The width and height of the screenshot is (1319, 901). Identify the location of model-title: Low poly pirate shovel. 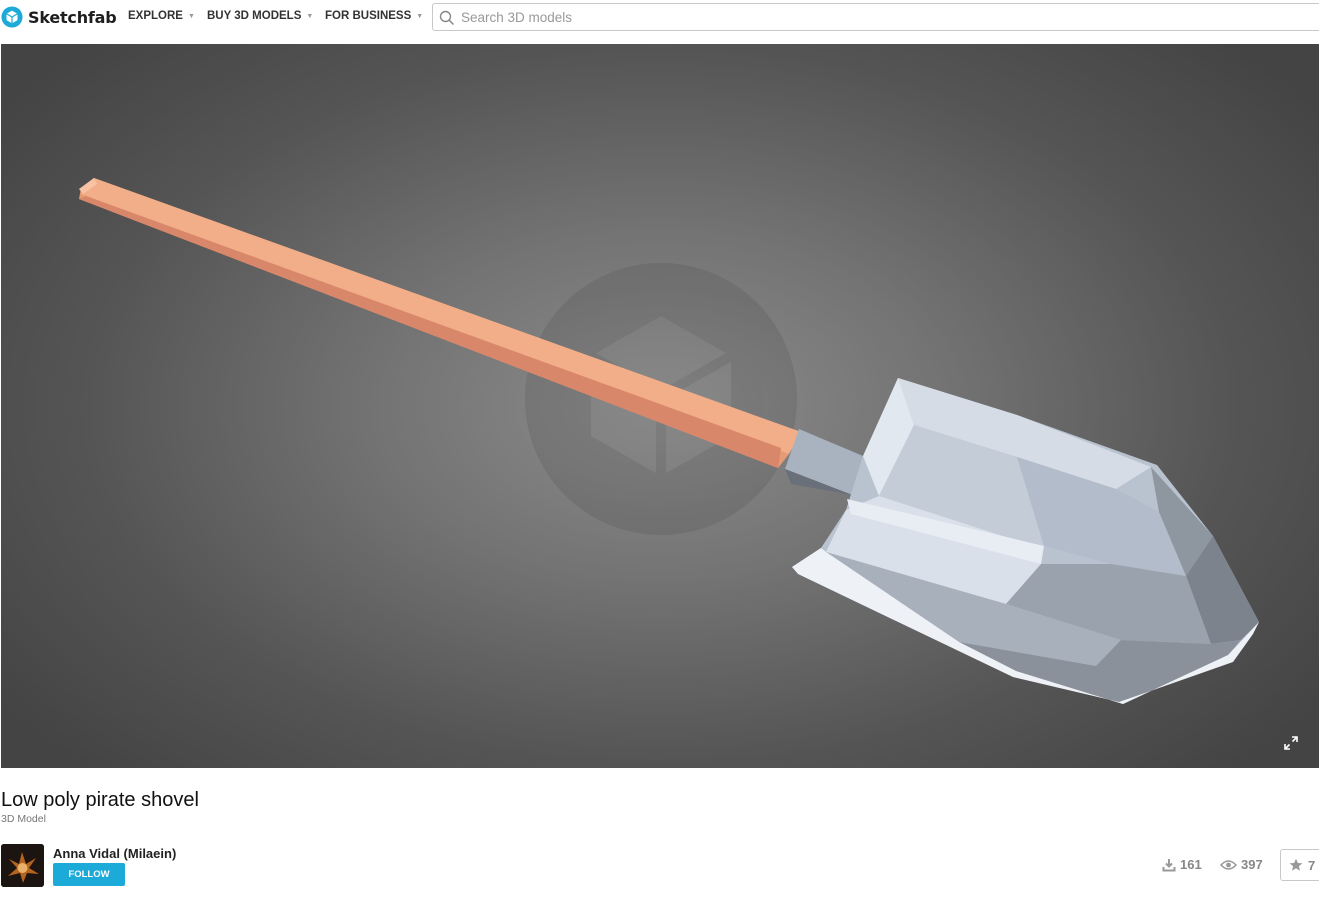
(100, 800).